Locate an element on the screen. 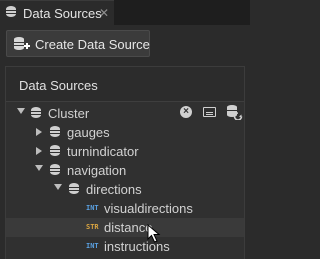  tree-item-distance: STR distance is located at coordinates (125, 227).